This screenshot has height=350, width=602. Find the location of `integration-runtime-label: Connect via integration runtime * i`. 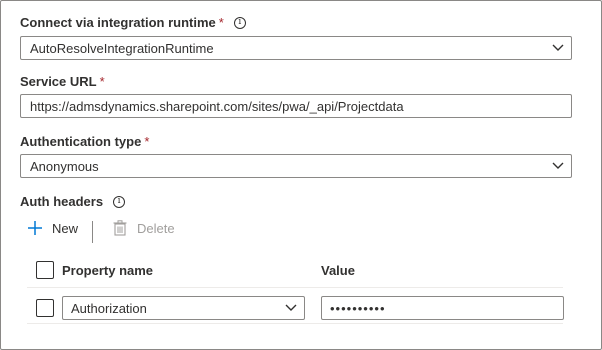

integration-runtime-label: Connect via integration runtime * i is located at coordinates (133, 22).